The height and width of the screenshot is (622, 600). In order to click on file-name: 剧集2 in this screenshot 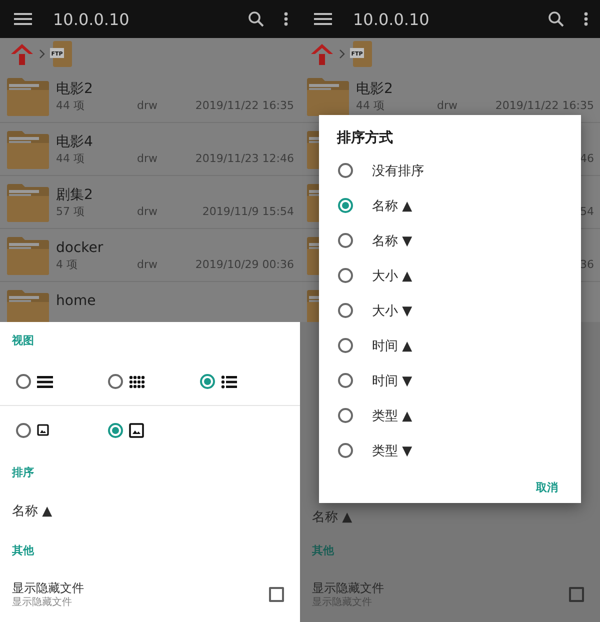, I will do `click(74, 195)`.